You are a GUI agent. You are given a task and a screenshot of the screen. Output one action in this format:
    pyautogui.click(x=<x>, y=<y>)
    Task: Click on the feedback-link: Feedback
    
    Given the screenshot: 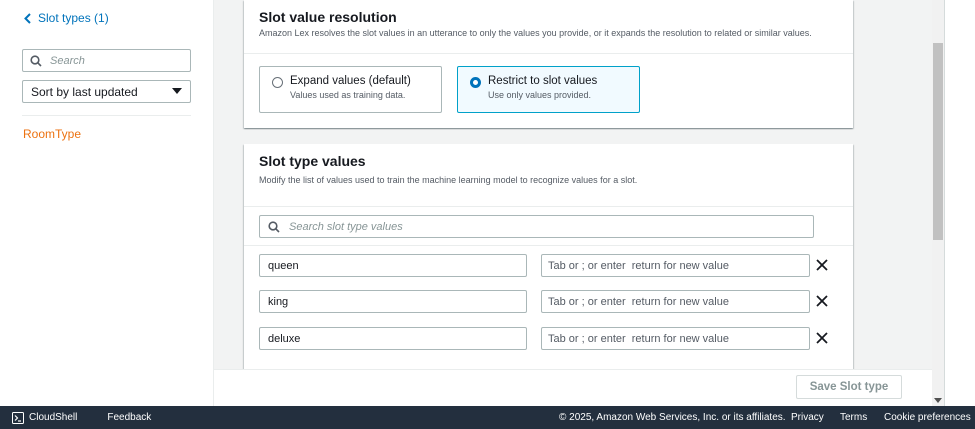 What is the action you would take?
    pyautogui.click(x=129, y=417)
    